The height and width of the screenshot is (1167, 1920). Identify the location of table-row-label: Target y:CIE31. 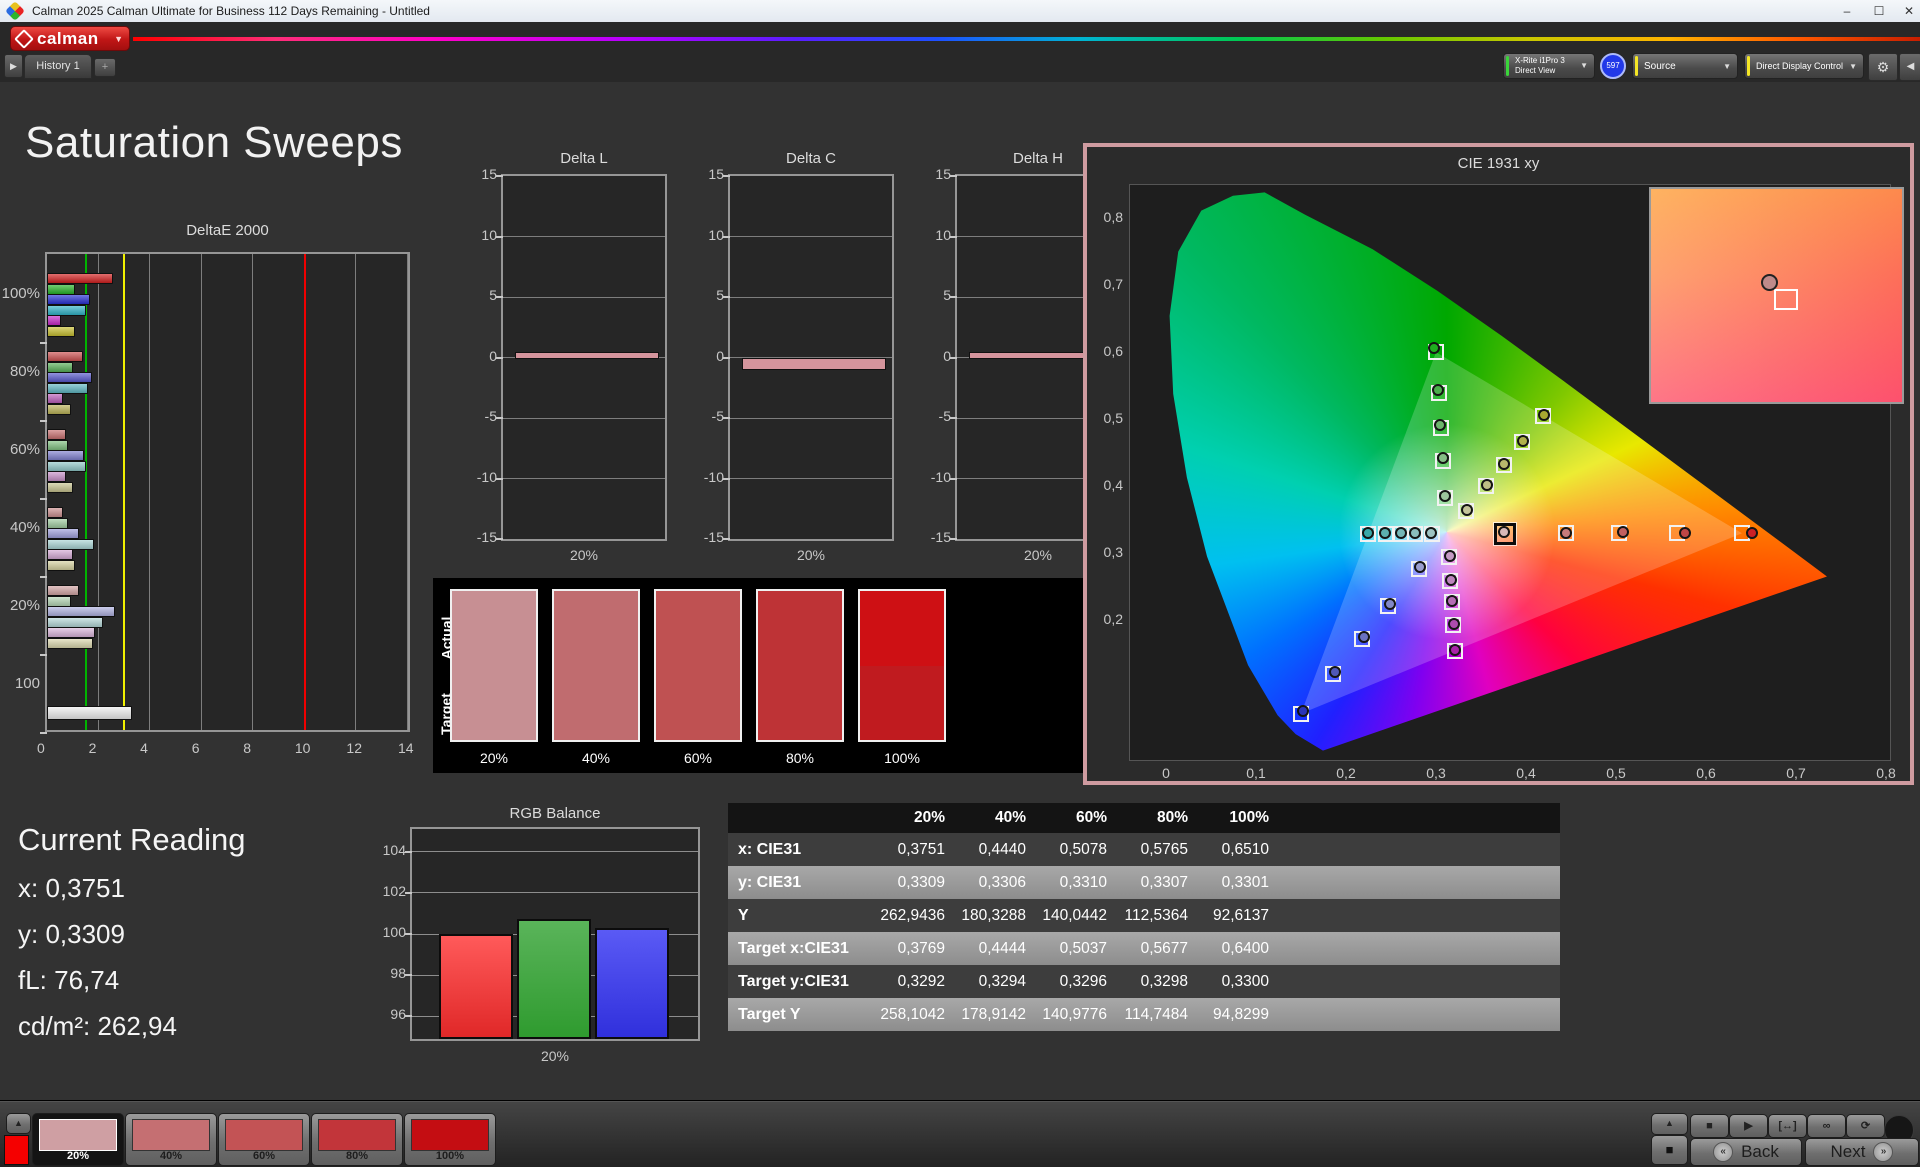
(793, 981).